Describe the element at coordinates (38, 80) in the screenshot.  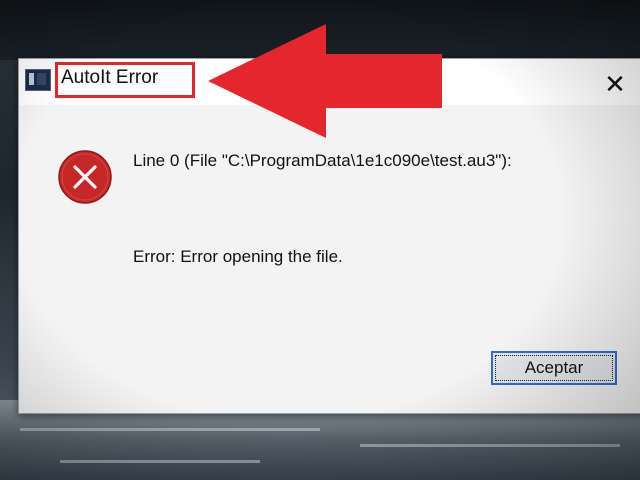
I see `autoit-app-icon` at that location.